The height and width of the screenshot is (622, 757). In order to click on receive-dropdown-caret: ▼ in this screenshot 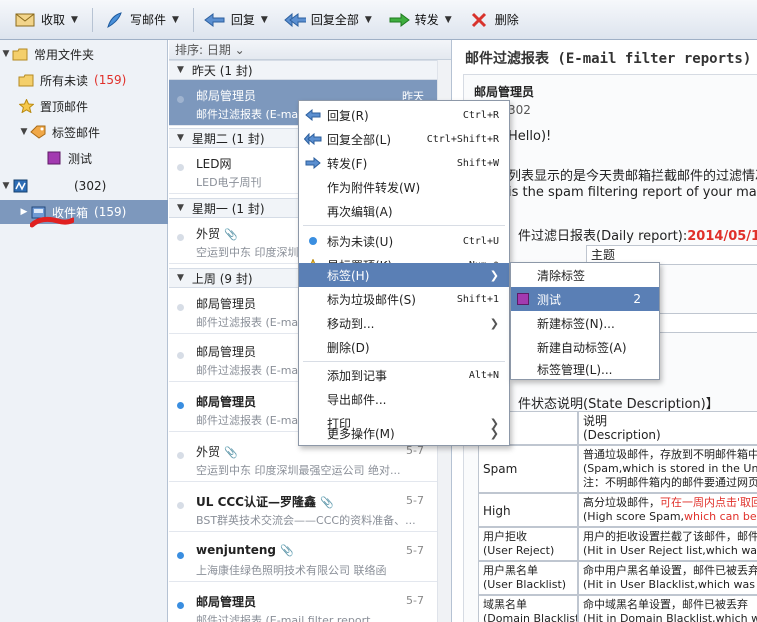, I will do `click(74, 20)`.